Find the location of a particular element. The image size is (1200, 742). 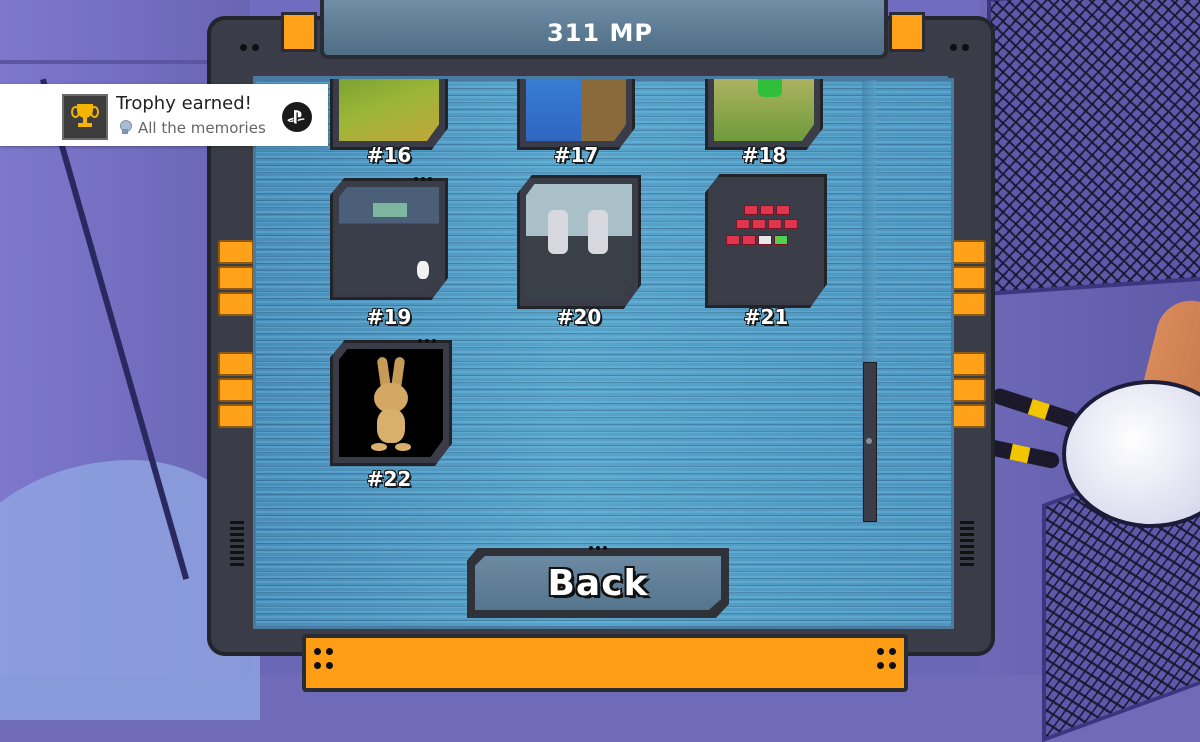

thumbnail-label: #22 is located at coordinates (389, 479).